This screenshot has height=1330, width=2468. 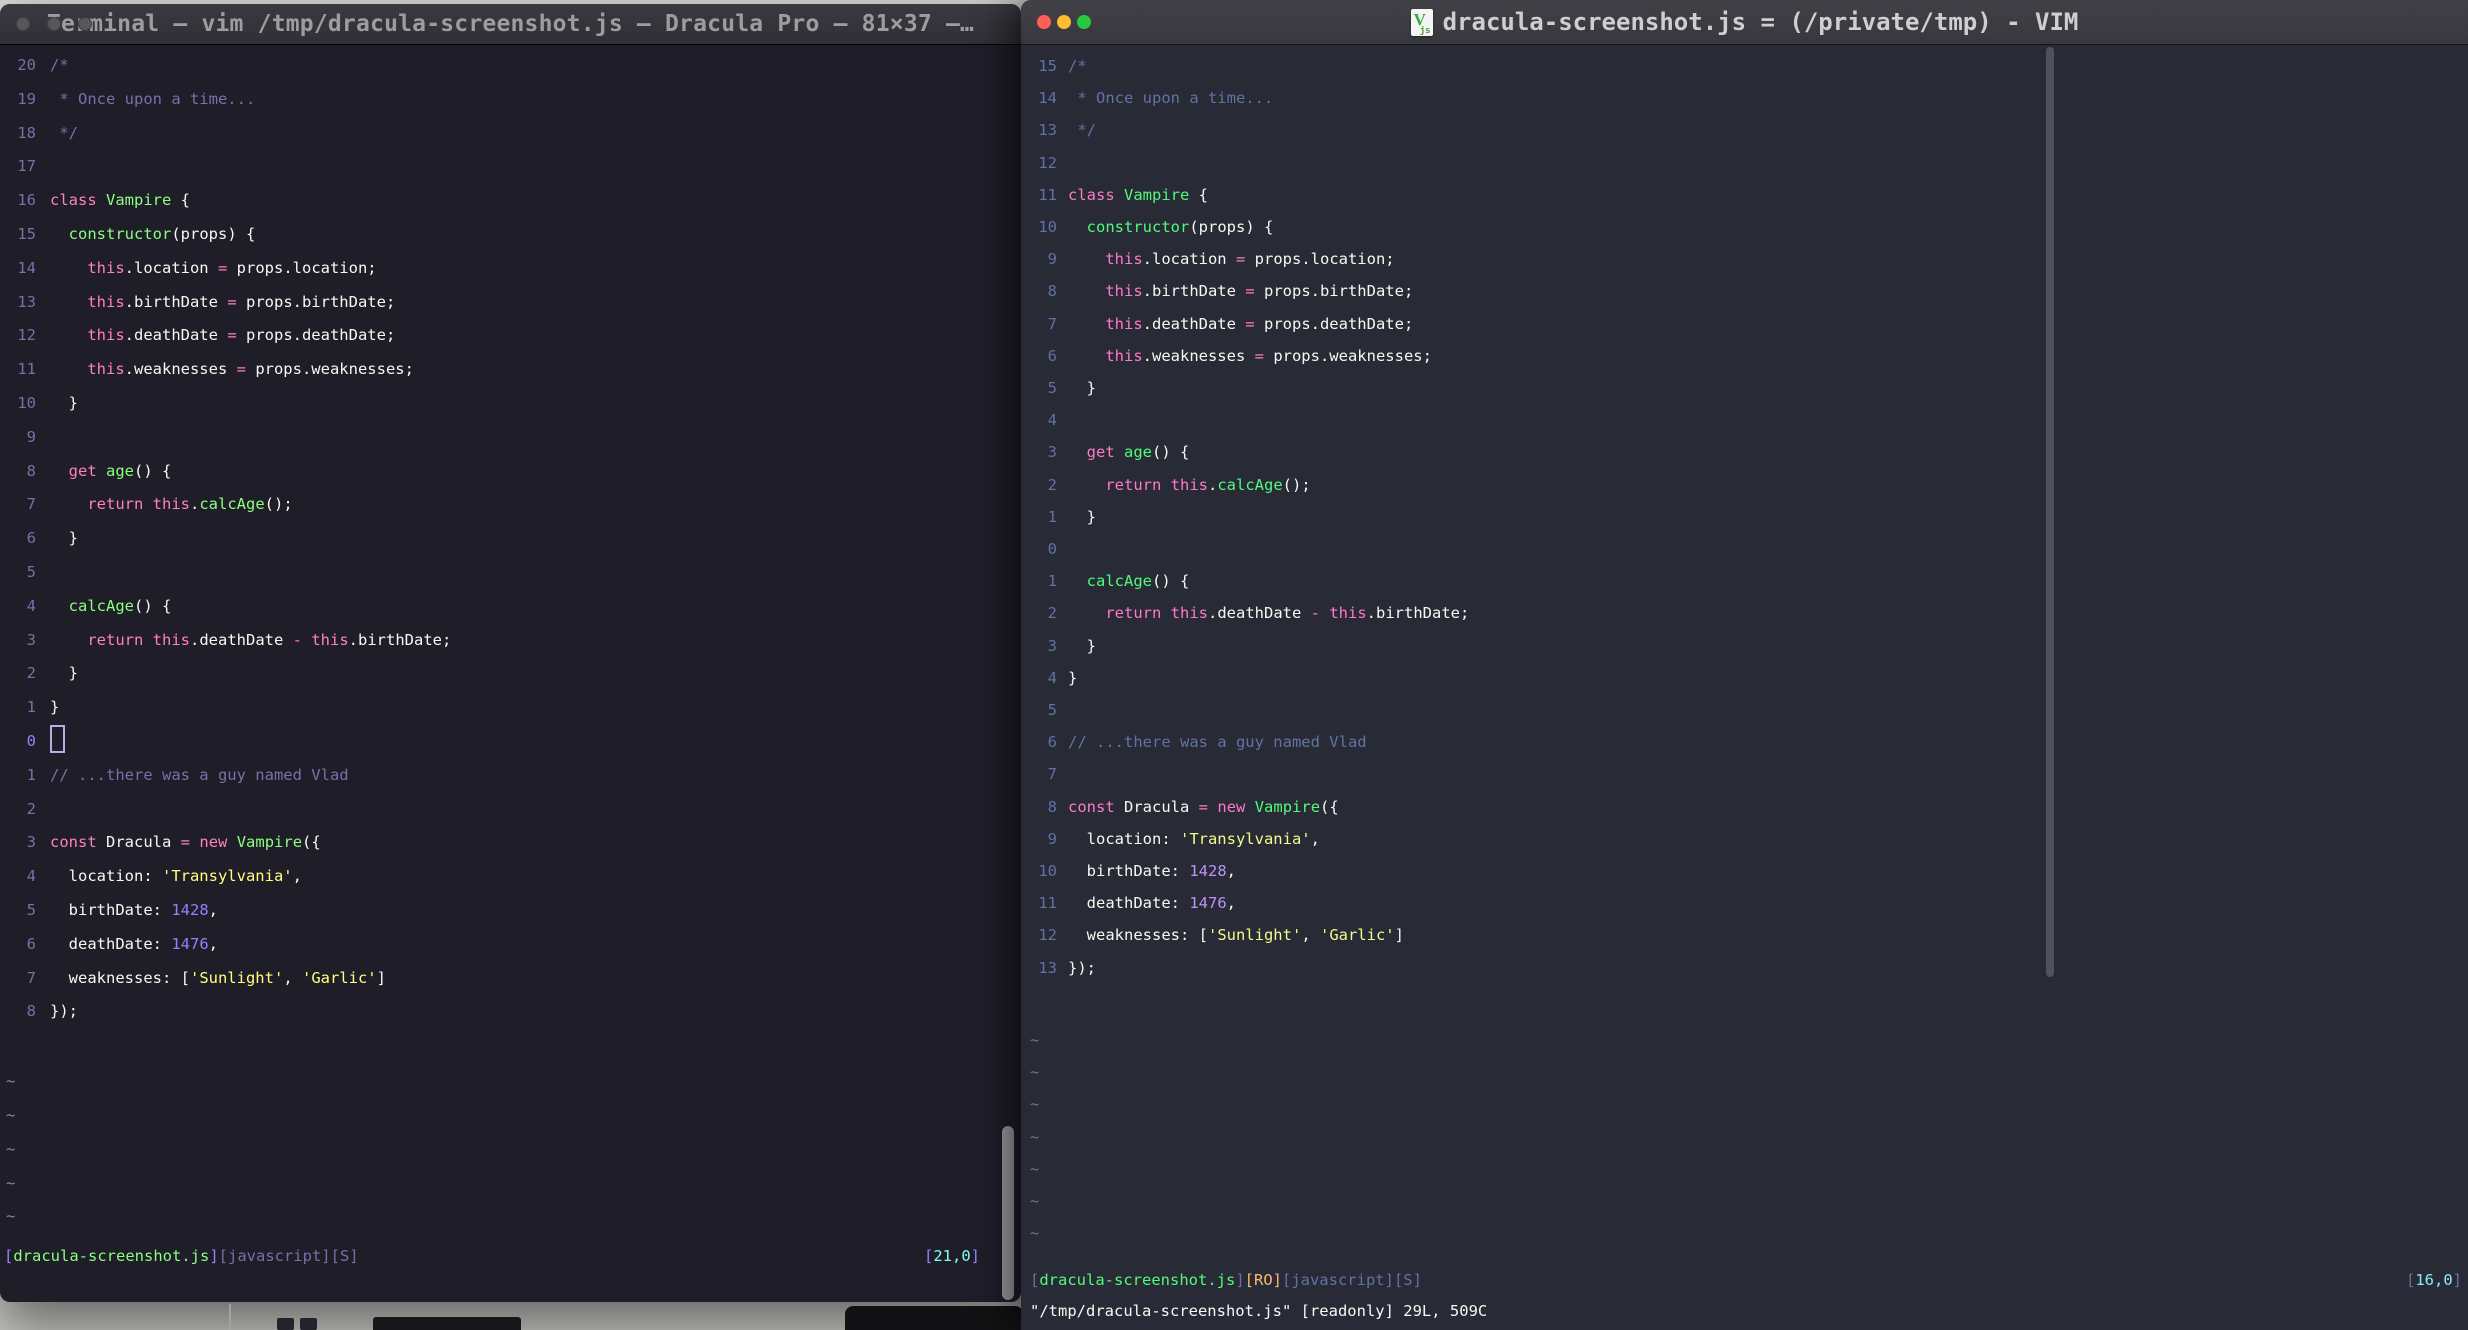 I want to click on code-text: weaknesses: ['Sunlight', 'Garlic'], so click(x=535, y=979).